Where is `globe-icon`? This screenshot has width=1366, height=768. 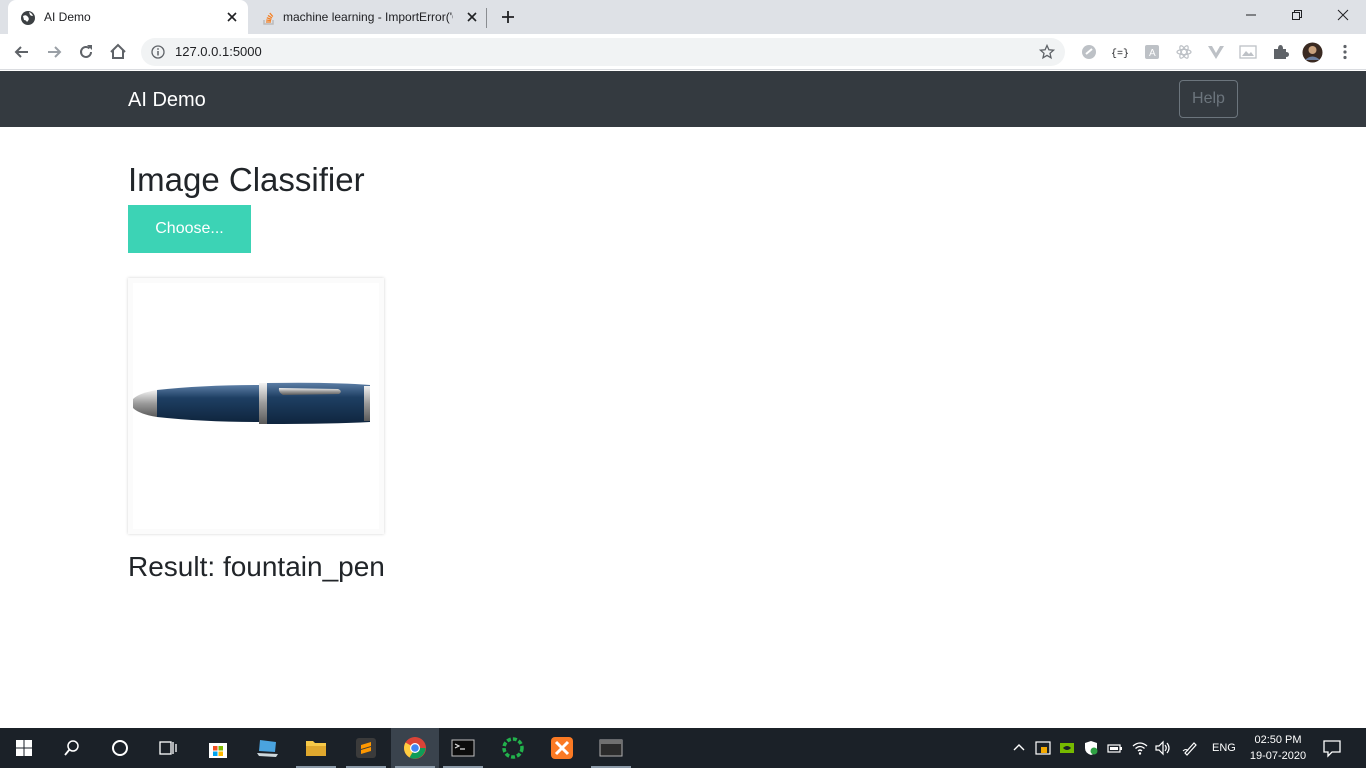
globe-icon is located at coordinates (28, 18).